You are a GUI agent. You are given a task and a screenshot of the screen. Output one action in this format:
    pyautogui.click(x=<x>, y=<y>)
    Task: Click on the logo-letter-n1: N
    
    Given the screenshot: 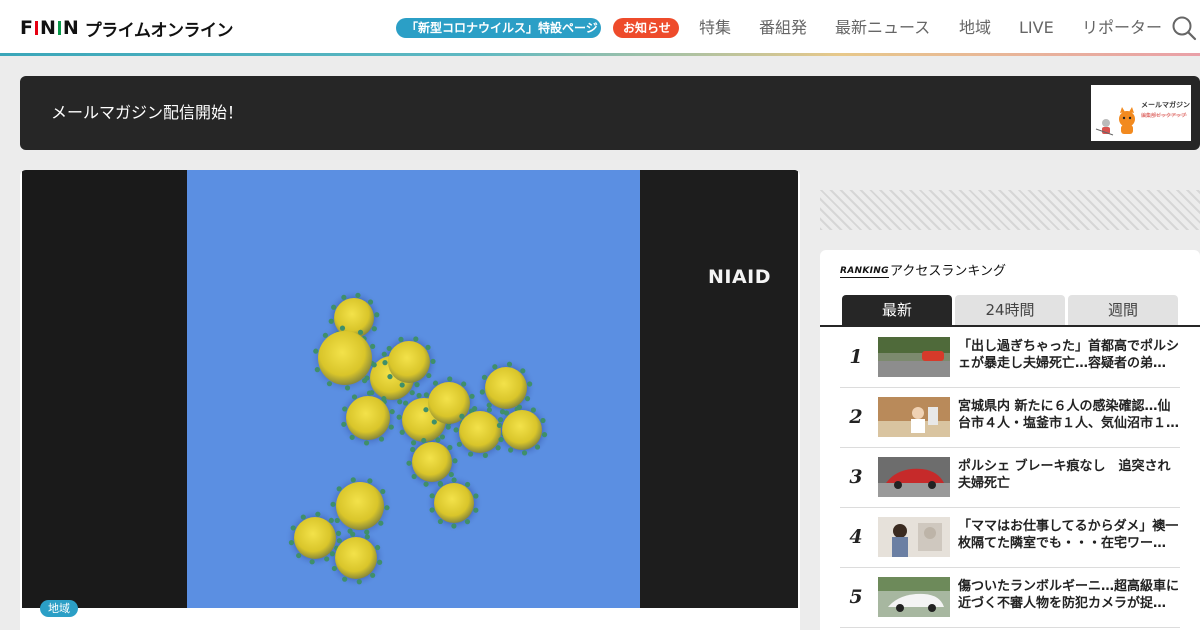 What is the action you would take?
    pyautogui.click(x=47, y=28)
    